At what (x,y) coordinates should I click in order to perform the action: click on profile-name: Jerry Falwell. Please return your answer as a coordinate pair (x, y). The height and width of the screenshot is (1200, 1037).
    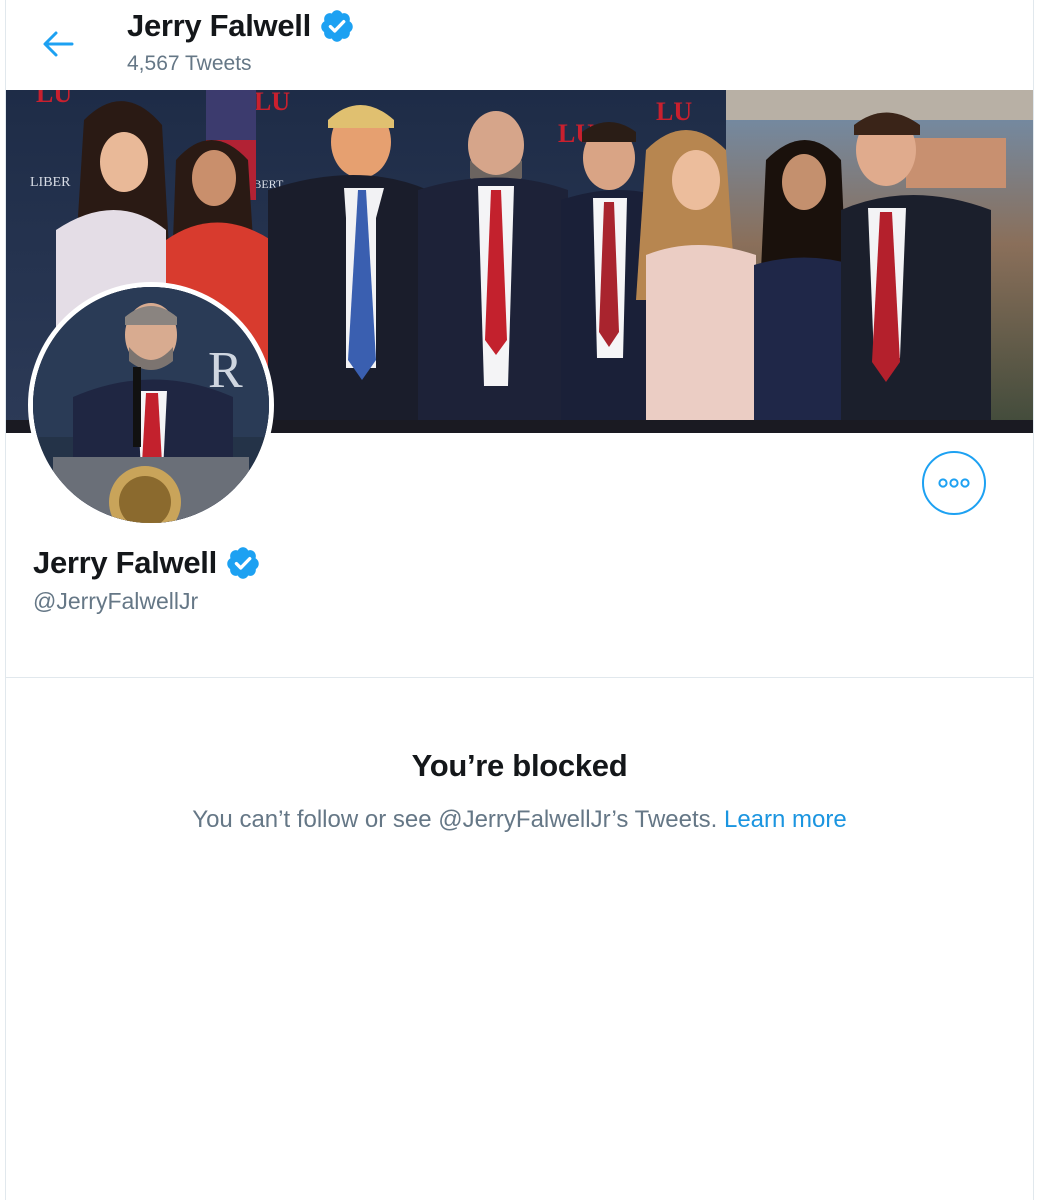
    Looking at the image, I should click on (147, 563).